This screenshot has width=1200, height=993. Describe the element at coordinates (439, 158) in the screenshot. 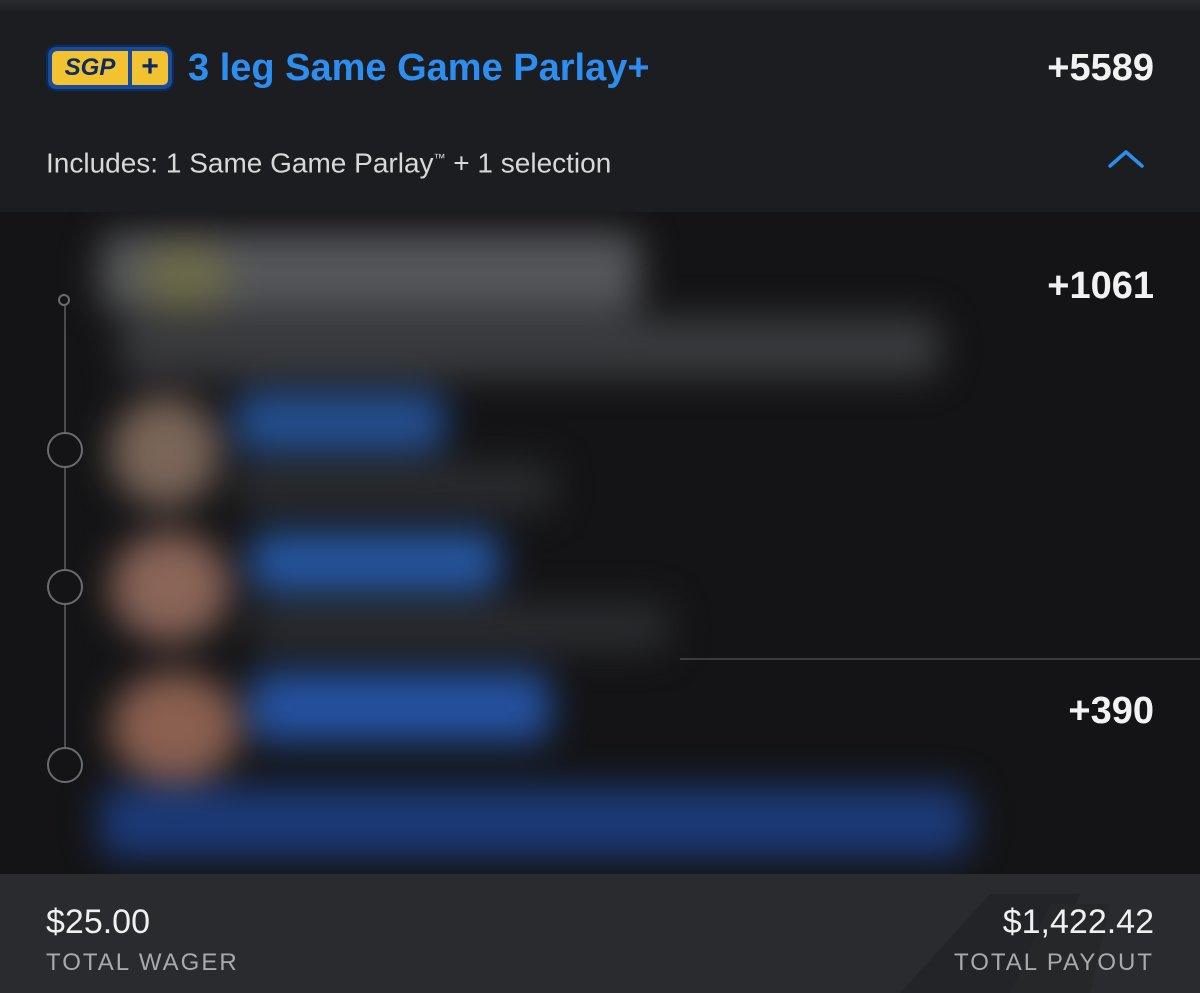

I see `trademark-symbol: ™` at that location.